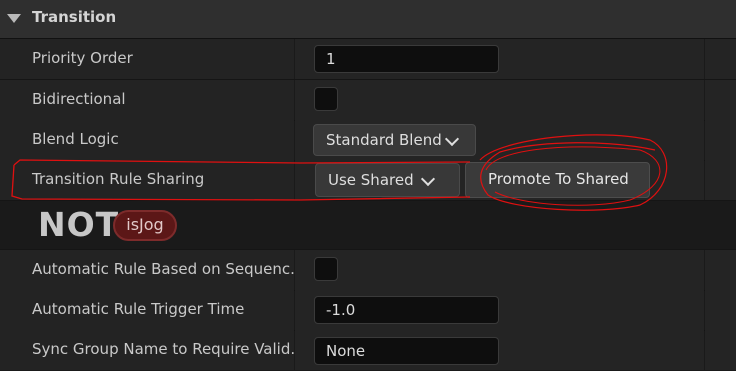  I want to click on promote-to-shared-button: Promote To Shared, so click(557, 180).